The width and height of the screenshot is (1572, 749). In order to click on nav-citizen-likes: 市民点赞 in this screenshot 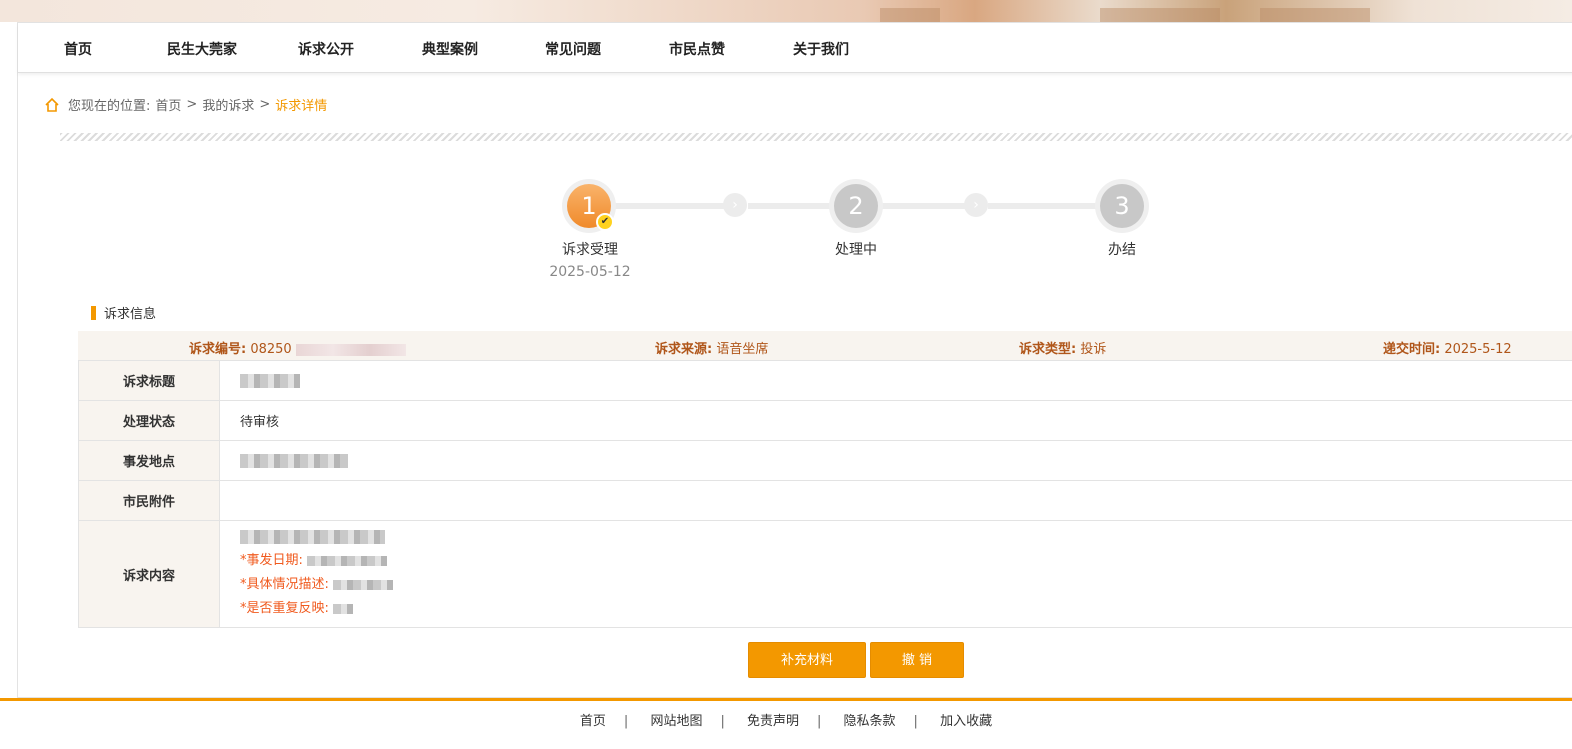, I will do `click(697, 49)`.